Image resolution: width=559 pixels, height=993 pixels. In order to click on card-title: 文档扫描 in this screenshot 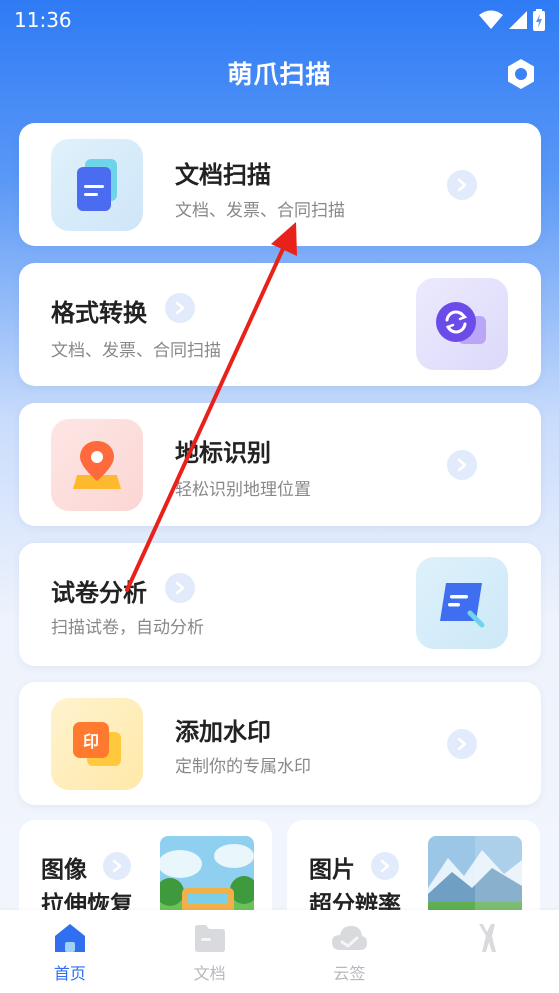, I will do `click(223, 175)`.